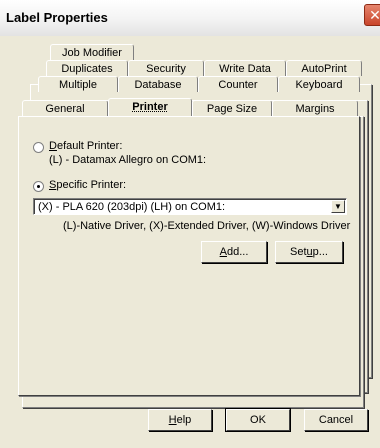  Describe the element at coordinates (324, 68) in the screenshot. I see `tab-autoprint: AutoPrint` at that location.